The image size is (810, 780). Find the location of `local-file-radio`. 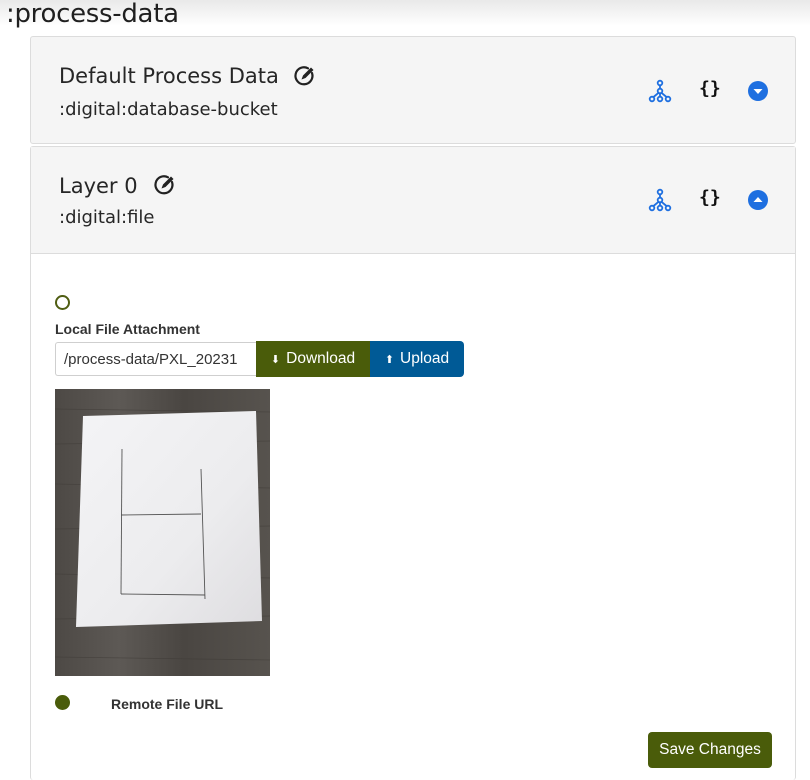

local-file-radio is located at coordinates (62, 302).